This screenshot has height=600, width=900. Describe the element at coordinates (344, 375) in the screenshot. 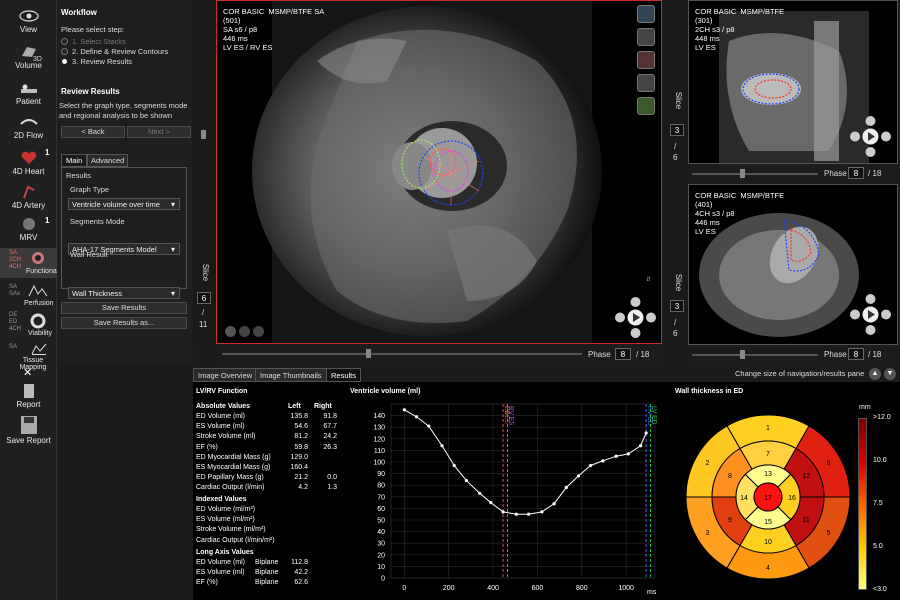

I see `tab-results: Results` at that location.